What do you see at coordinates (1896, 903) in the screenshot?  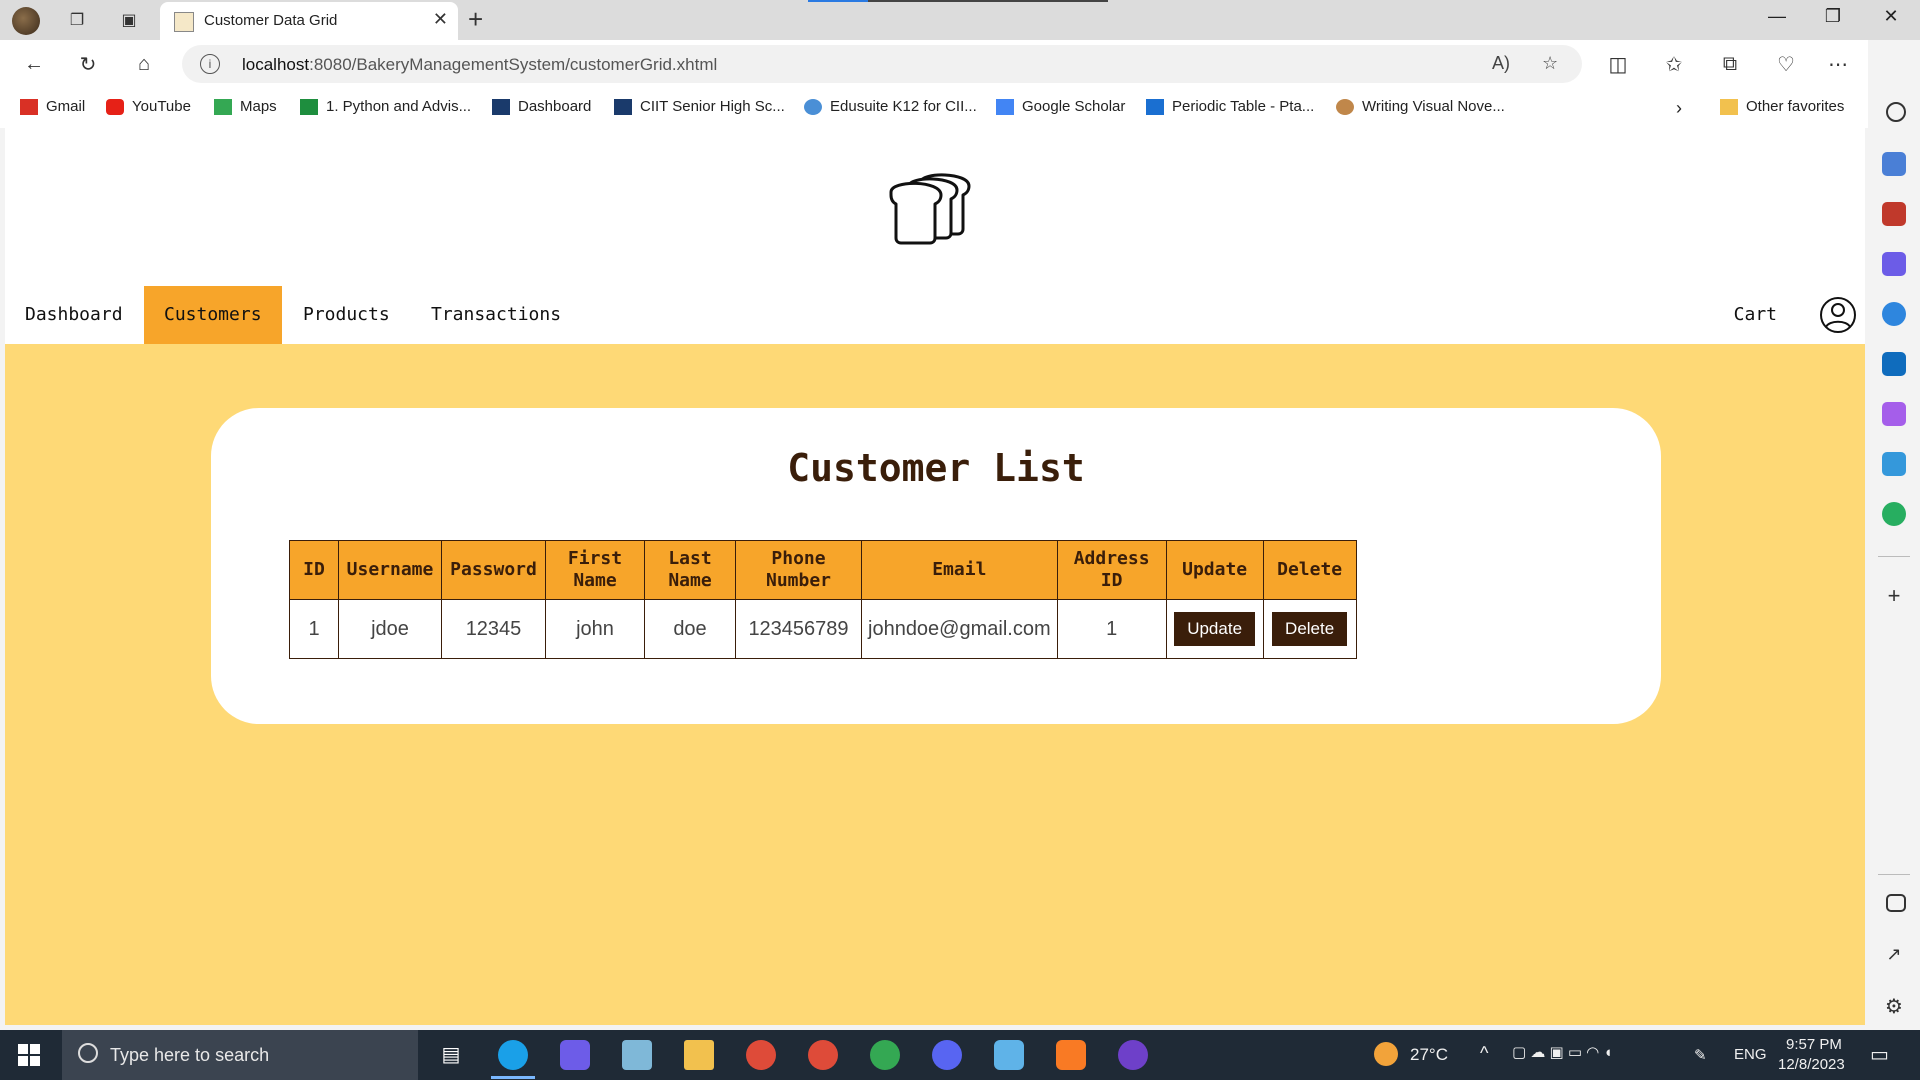 I see `hide-sidebar-icon` at bounding box center [1896, 903].